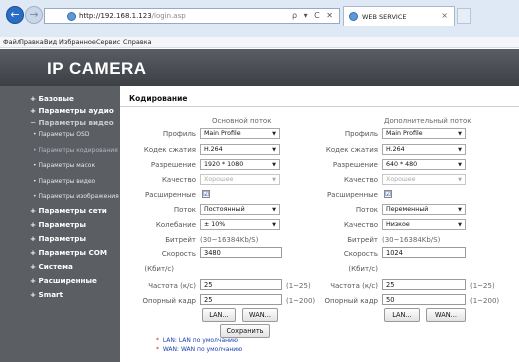 The image size is (519, 362). I want to click on address-bar: http://192.168.1.123/login.asp ρ ▾ C ✕, so click(192, 16).